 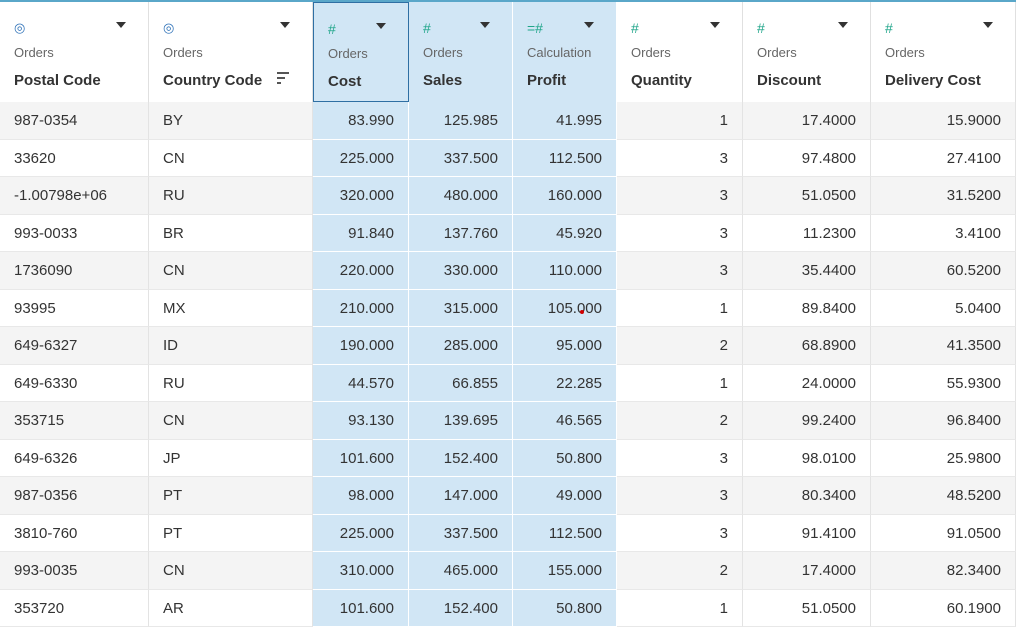 I want to click on cell-country_code: BY, so click(x=231, y=121).